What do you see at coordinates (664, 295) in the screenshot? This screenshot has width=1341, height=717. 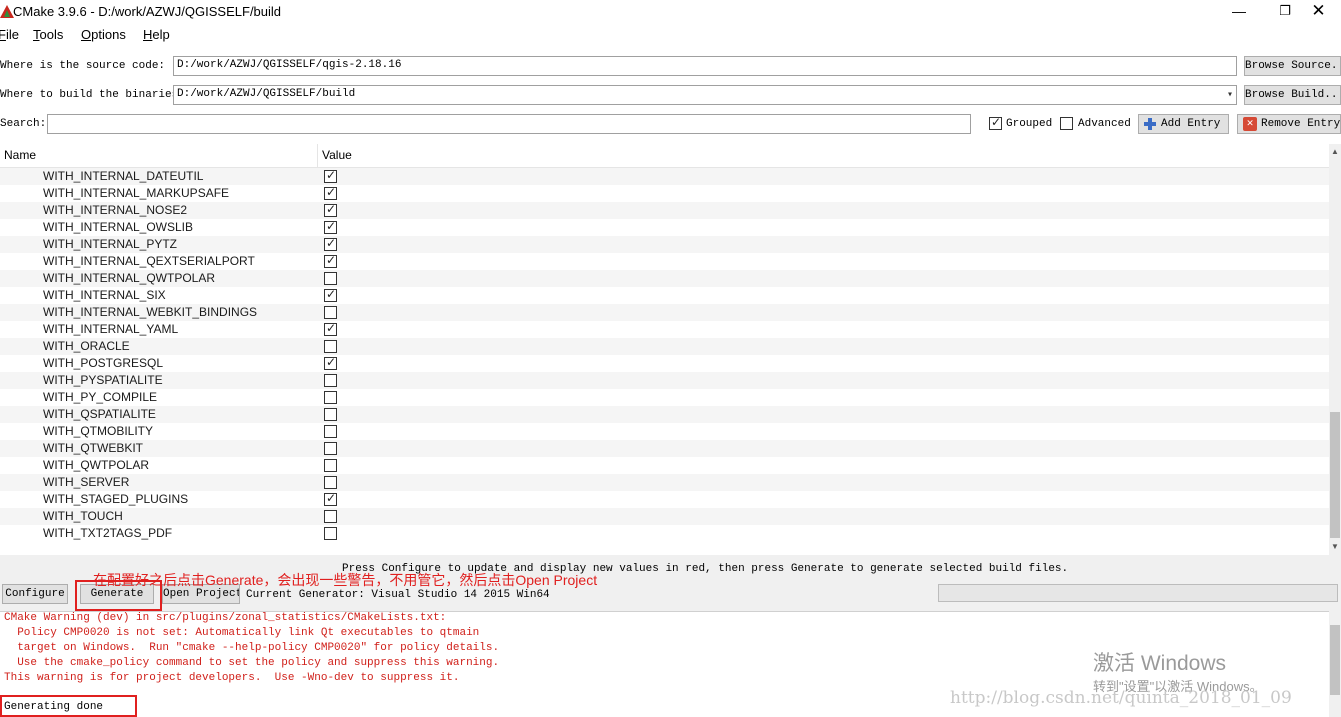 I see `table-row: WITH_INTERNAL_SIX` at bounding box center [664, 295].